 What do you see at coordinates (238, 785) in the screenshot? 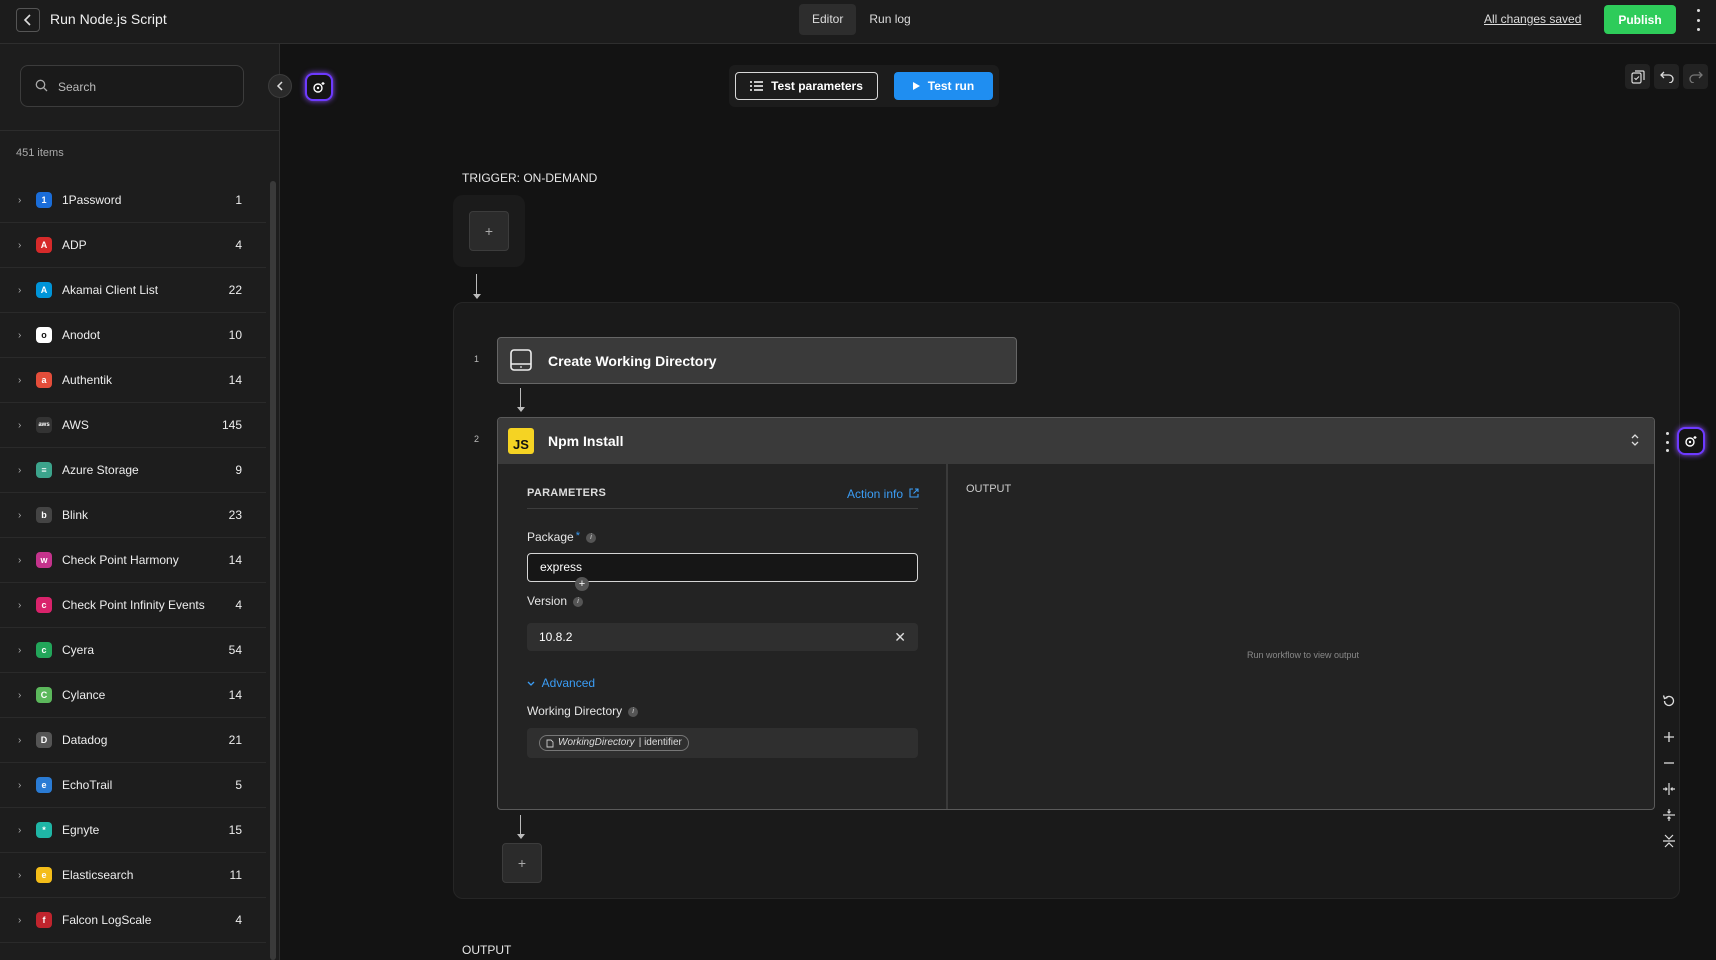
I see `integration-count: 5` at bounding box center [238, 785].